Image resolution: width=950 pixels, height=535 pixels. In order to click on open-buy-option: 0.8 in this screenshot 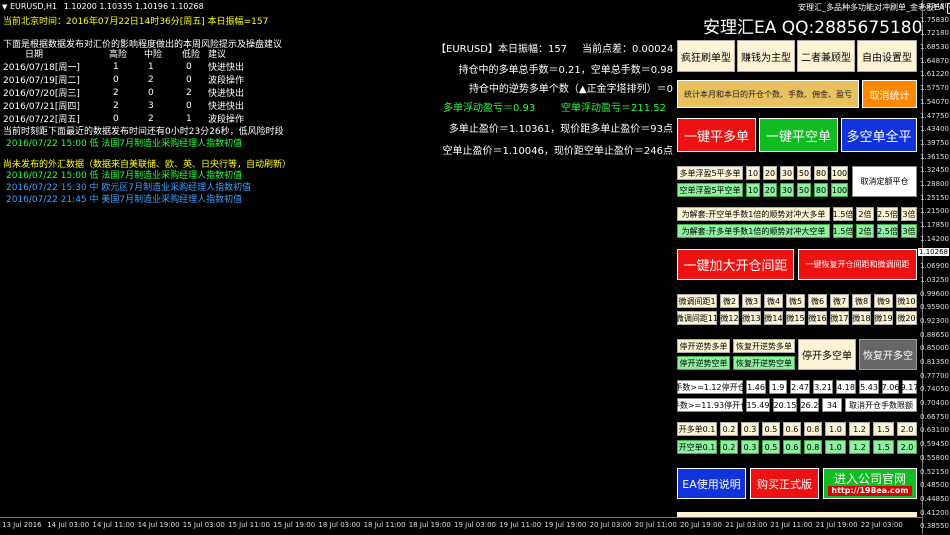, I will do `click(813, 429)`.